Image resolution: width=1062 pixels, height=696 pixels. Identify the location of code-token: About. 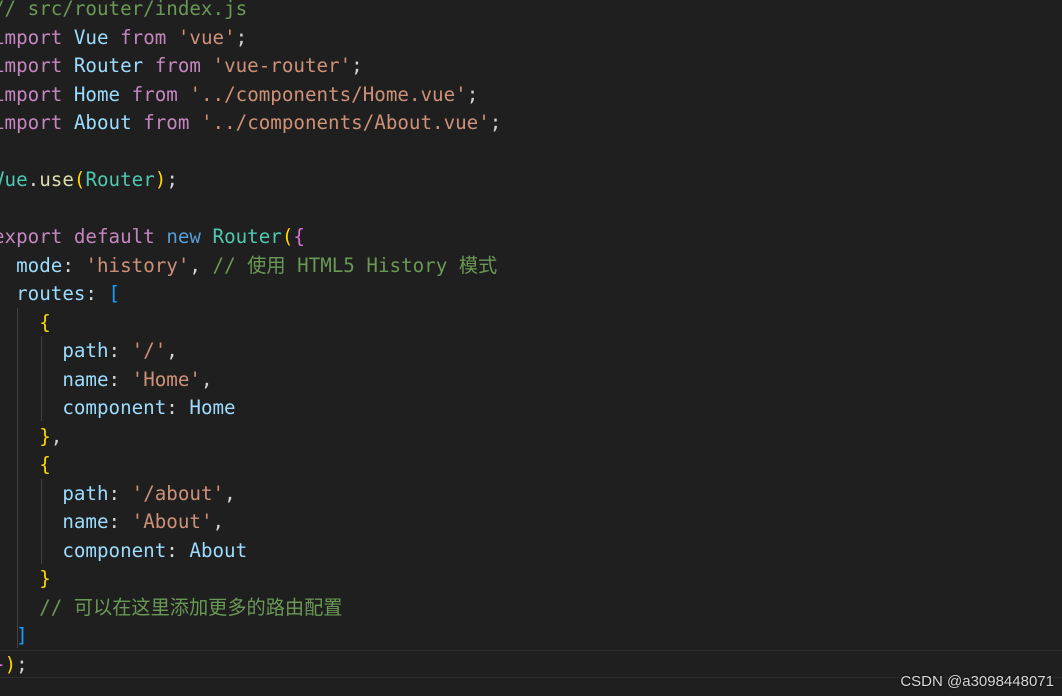
(218, 550).